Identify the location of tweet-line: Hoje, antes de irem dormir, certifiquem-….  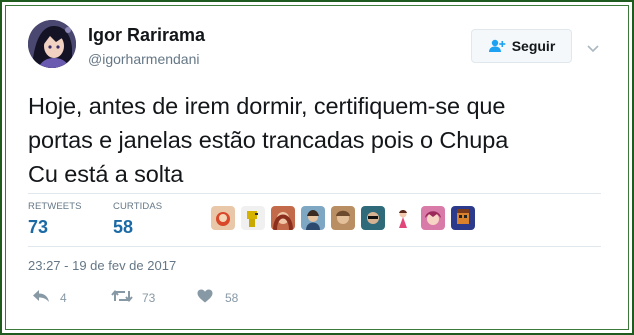
(267, 106).